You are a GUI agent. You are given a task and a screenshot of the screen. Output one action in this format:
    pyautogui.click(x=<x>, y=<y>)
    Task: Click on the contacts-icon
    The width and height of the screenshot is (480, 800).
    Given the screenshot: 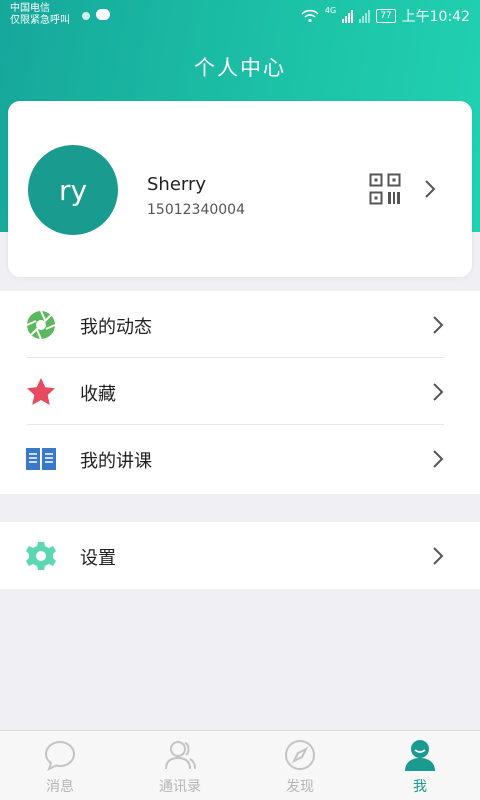 What is the action you would take?
    pyautogui.click(x=180, y=755)
    